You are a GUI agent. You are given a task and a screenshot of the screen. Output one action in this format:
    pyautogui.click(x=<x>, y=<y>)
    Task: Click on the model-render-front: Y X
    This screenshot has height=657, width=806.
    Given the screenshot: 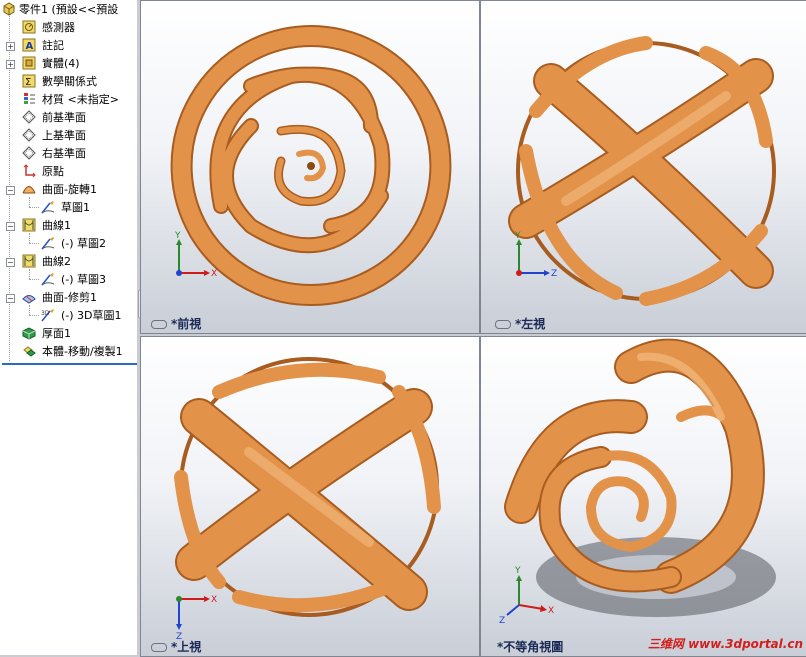 What is the action you would take?
    pyautogui.click(x=311, y=165)
    